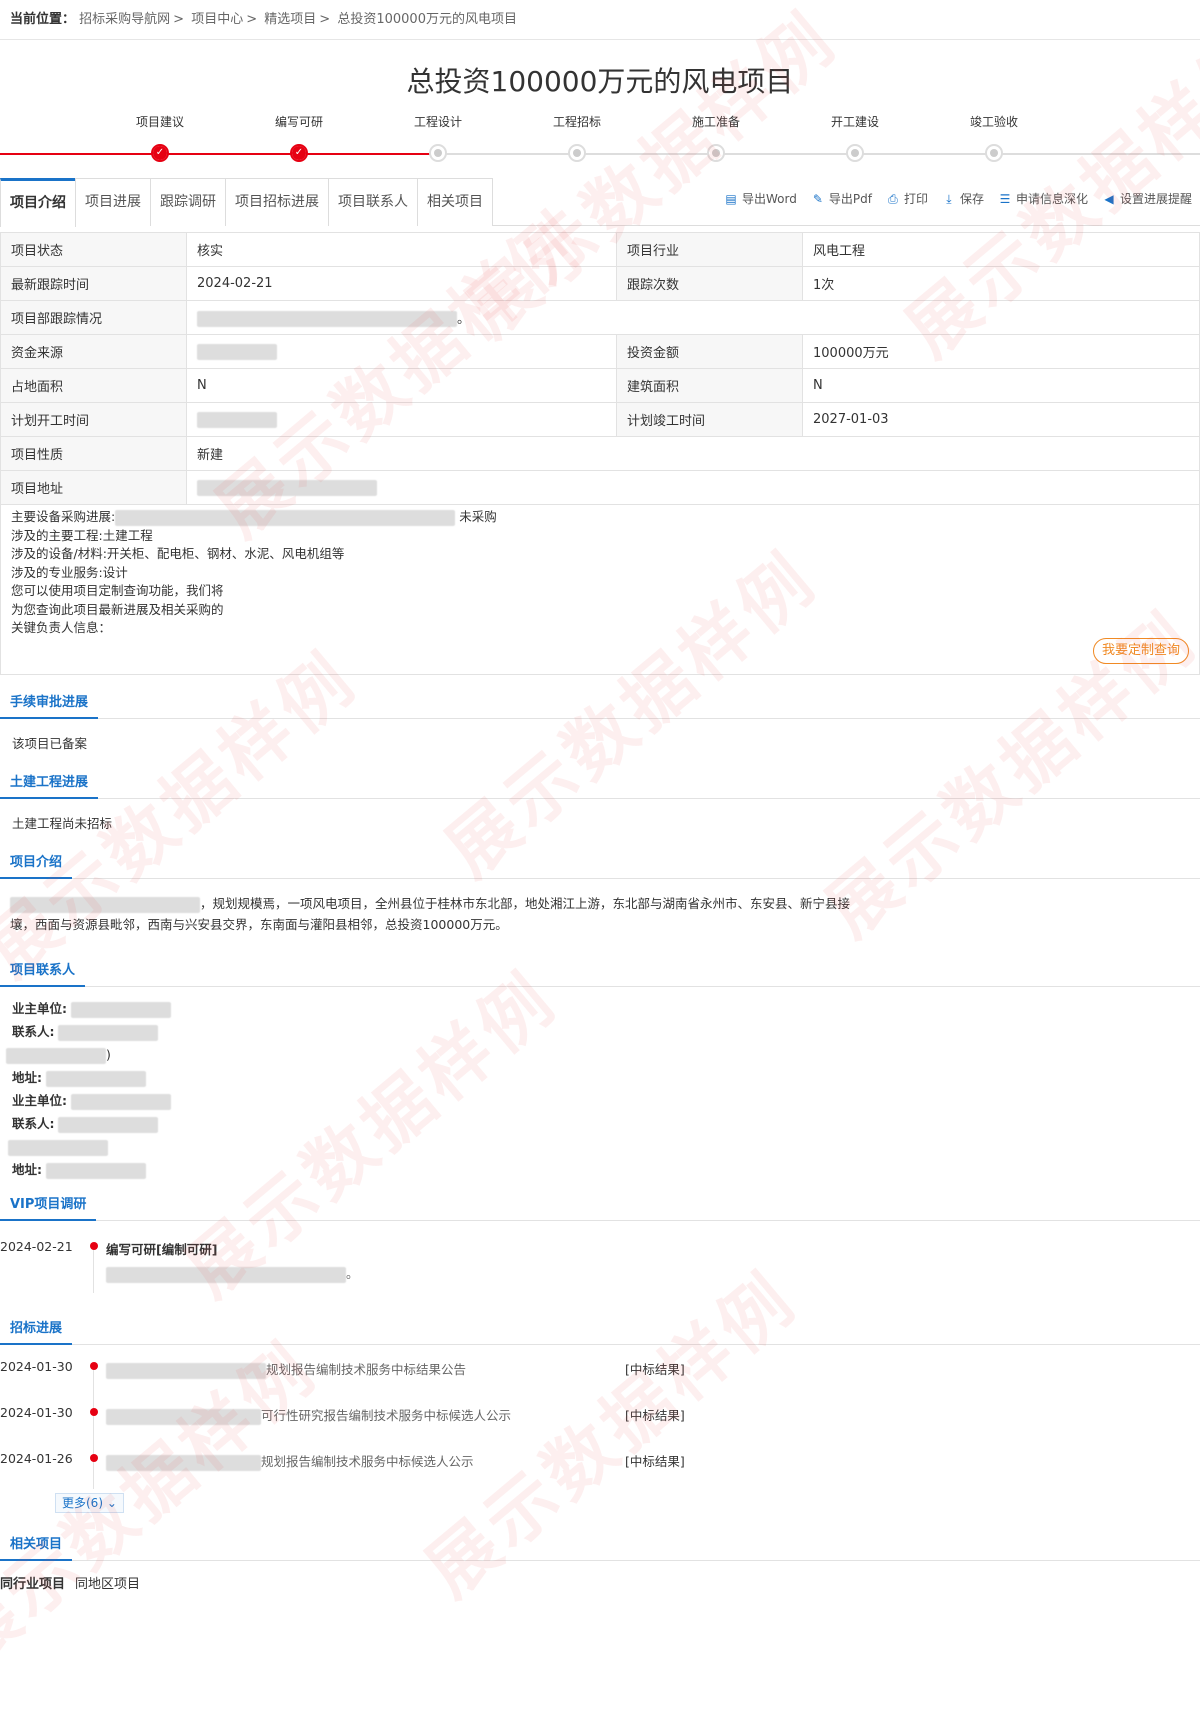  I want to click on equipment-line: 涉及的专业服务:设计, so click(69, 572).